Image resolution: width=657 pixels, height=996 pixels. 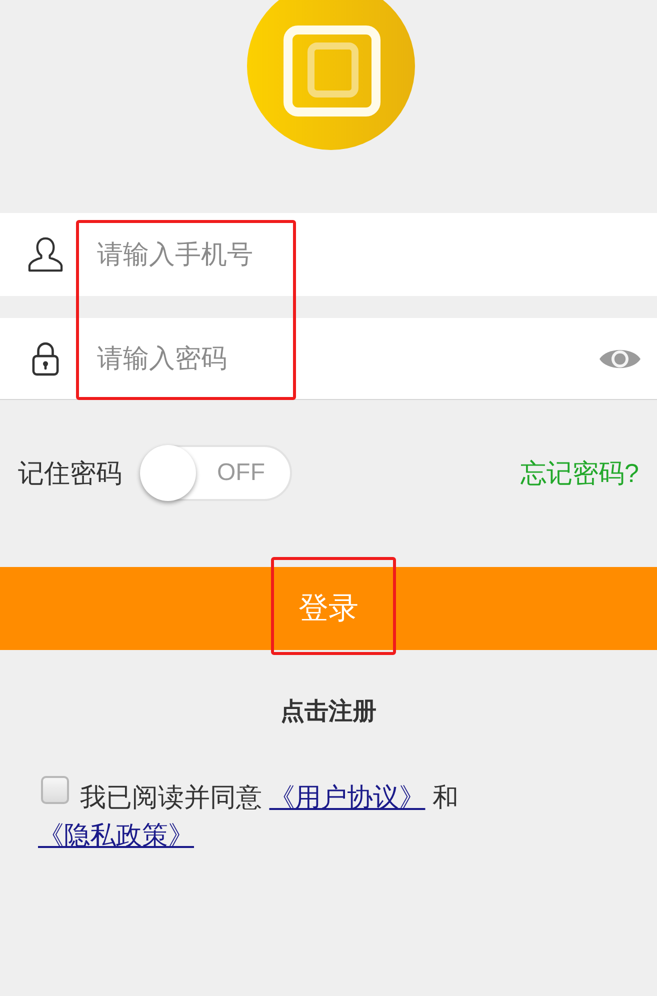 What do you see at coordinates (116, 835) in the screenshot?
I see `agreement-link: 《隐私政策》` at bounding box center [116, 835].